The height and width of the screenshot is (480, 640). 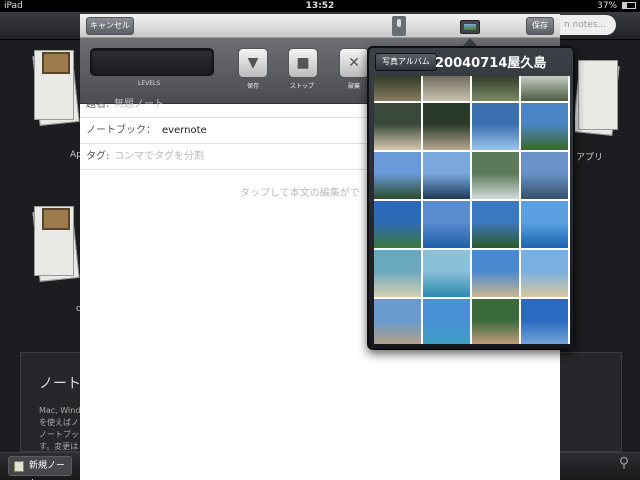 What do you see at coordinates (320, 26) in the screenshot?
I see `editor-toolbar: キャンセル 保存` at bounding box center [320, 26].